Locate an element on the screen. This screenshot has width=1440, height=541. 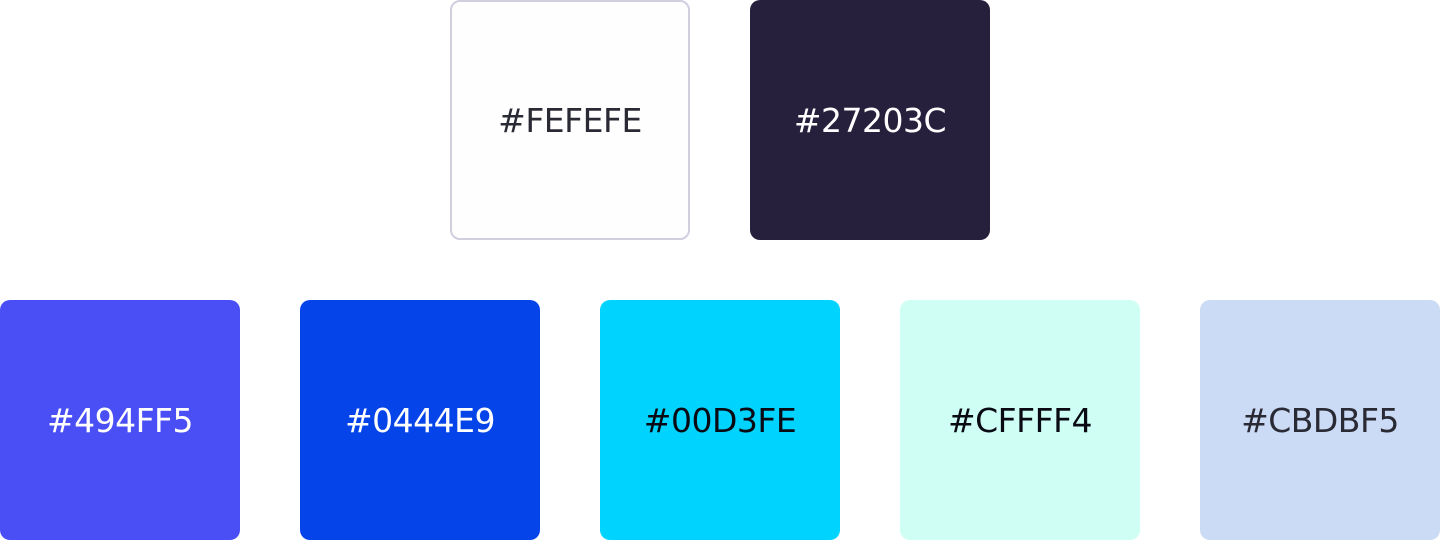
swatch-cbdbf5: #CBDBF5 is located at coordinates (1320, 420).